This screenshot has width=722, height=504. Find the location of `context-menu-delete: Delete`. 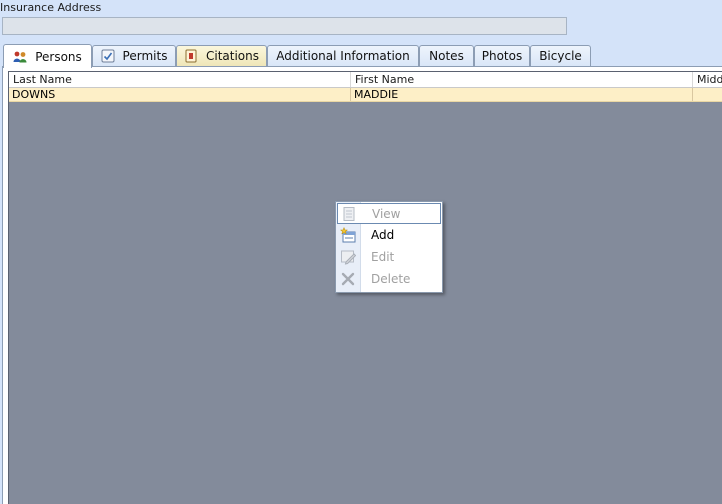

context-menu-delete: Delete is located at coordinates (389, 279).